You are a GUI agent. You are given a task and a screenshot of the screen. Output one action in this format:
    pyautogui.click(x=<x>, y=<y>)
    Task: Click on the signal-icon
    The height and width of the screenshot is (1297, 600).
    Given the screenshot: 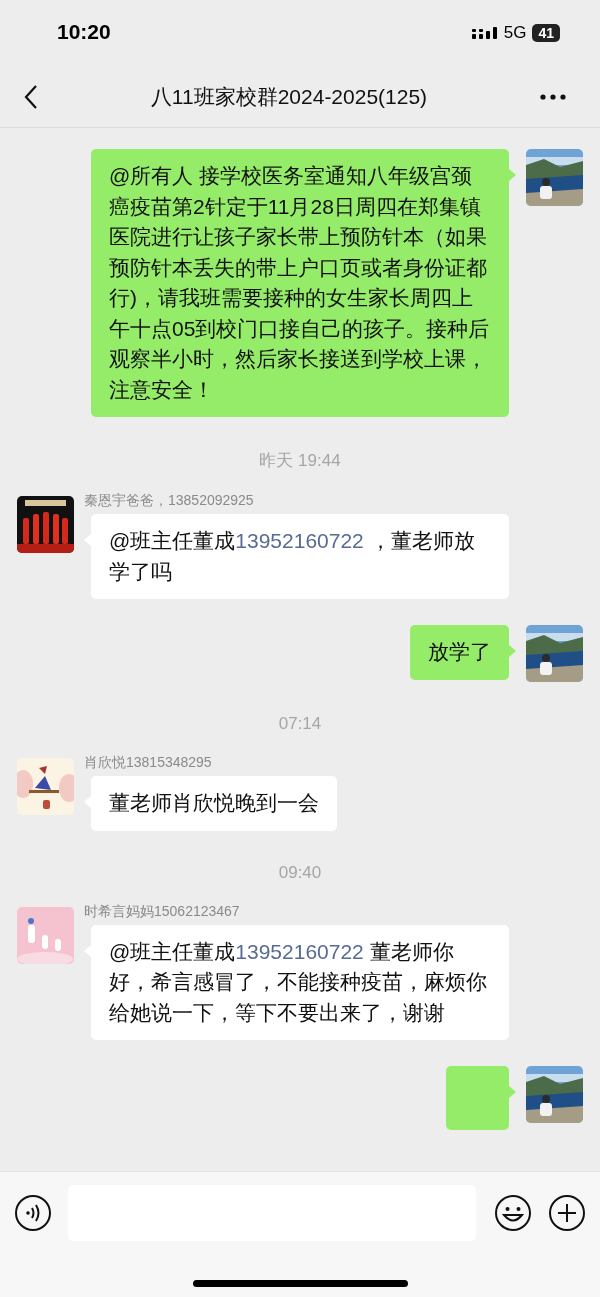 What is the action you would take?
    pyautogui.click(x=484, y=33)
    